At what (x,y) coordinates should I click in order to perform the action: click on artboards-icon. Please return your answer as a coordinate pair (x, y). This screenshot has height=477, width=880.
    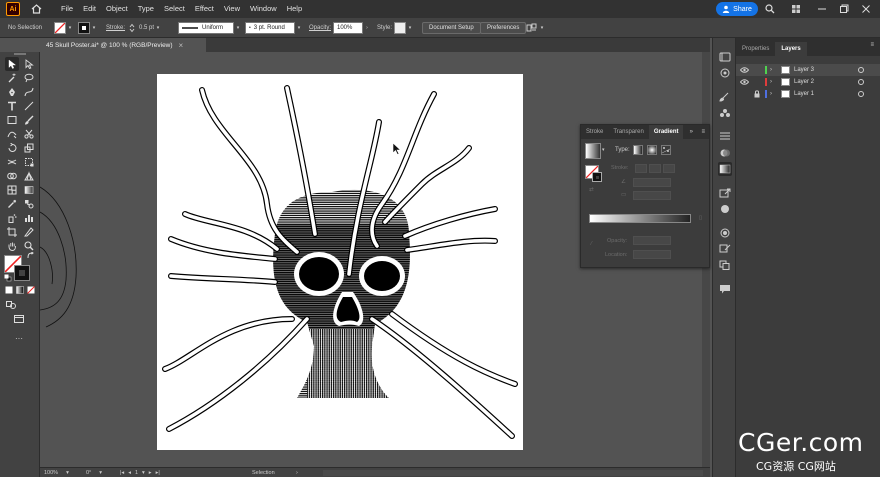
    Looking at the image, I should click on (725, 249).